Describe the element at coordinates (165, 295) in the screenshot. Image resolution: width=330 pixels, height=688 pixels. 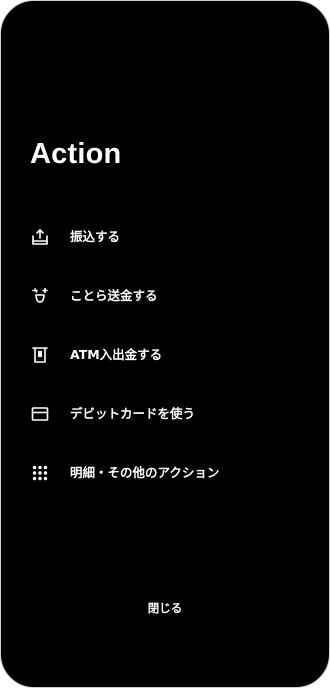
I see `menu-item-cotra-send: ことら送金する` at that location.